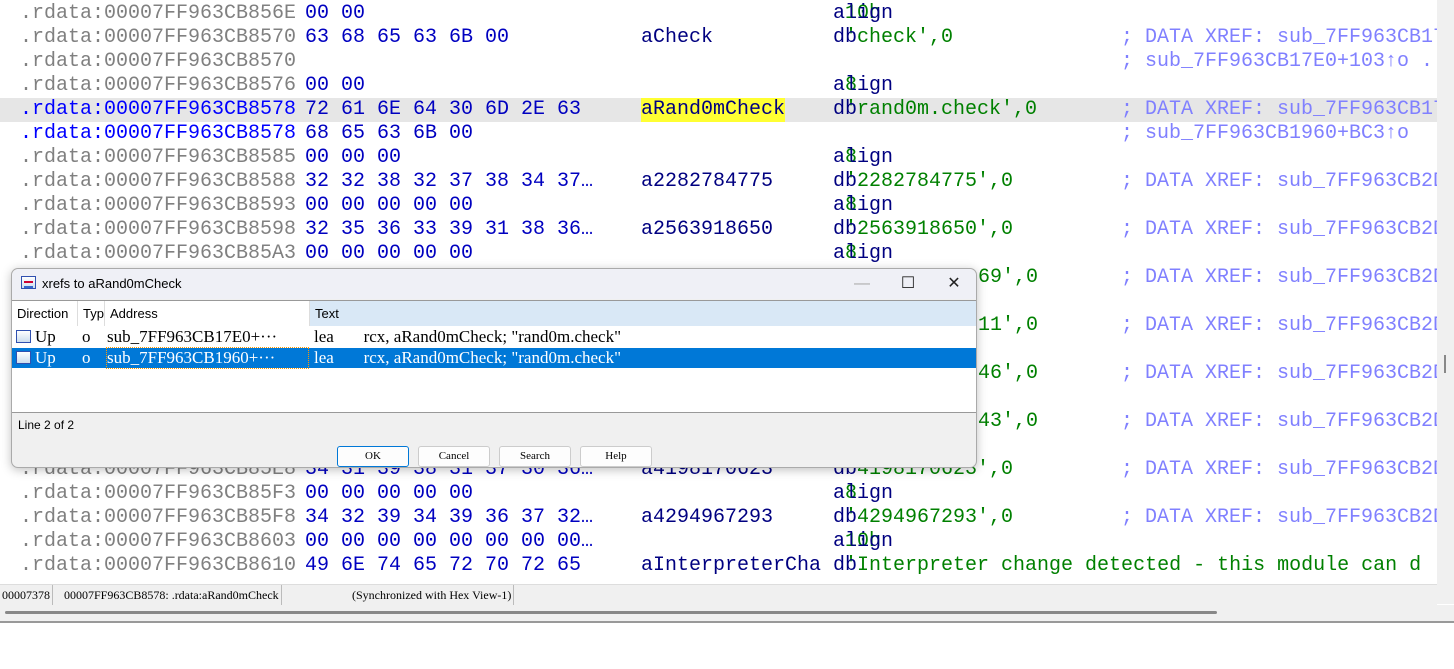 This screenshot has height=669, width=1454. Describe the element at coordinates (713, 110) in the screenshot. I see `label-name: aRand0mCheck` at that location.